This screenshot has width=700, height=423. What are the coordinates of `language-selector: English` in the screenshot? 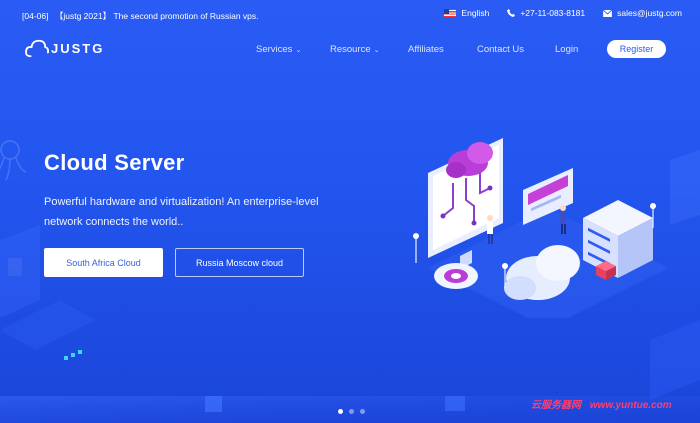 It's located at (466, 13).